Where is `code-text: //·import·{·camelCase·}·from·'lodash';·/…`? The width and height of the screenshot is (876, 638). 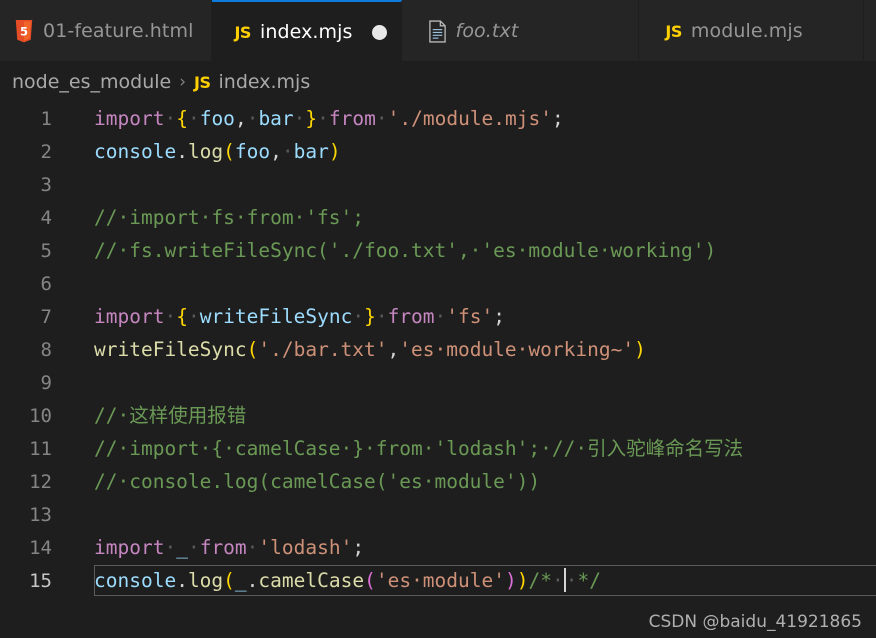 code-text: //·import·{·camelCase·}·from·'lodash';·/… is located at coordinates (485, 448).